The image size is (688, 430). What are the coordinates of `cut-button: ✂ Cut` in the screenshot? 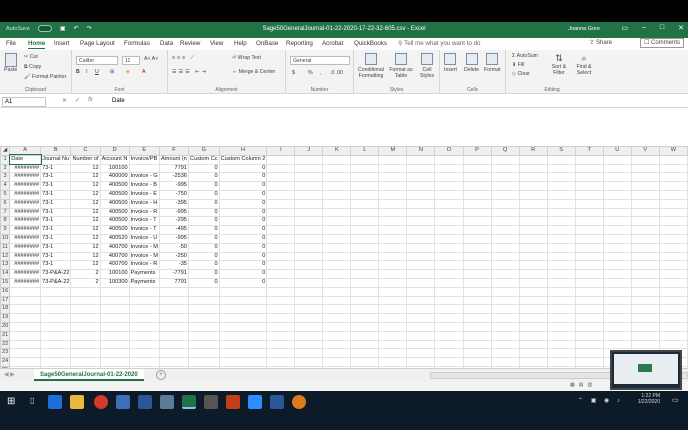 It's located at (31, 57).